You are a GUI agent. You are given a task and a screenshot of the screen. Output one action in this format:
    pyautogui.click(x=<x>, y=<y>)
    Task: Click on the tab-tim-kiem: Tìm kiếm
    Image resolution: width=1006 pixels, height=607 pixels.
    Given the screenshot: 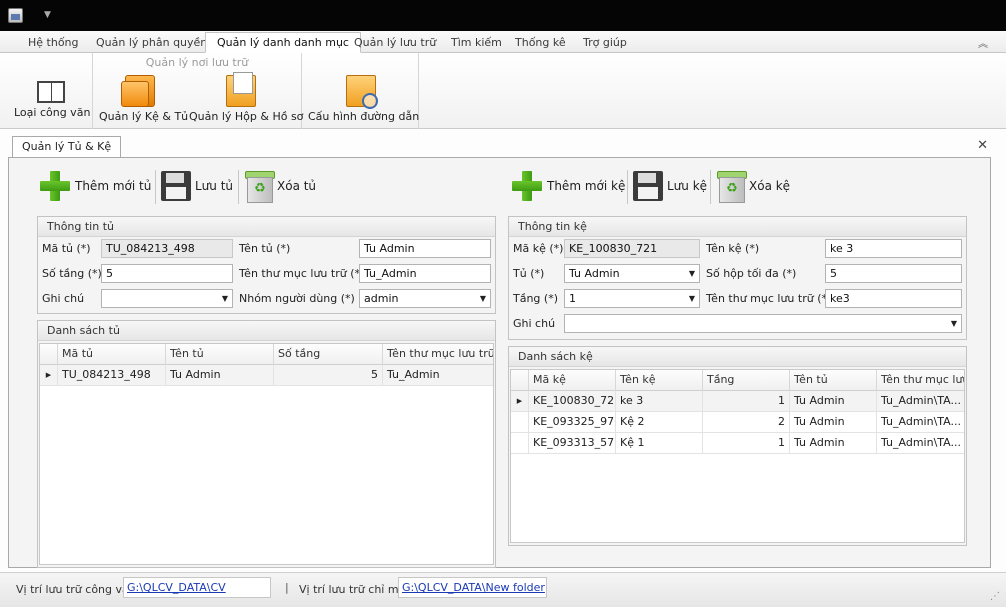 What is the action you would take?
    pyautogui.click(x=476, y=43)
    